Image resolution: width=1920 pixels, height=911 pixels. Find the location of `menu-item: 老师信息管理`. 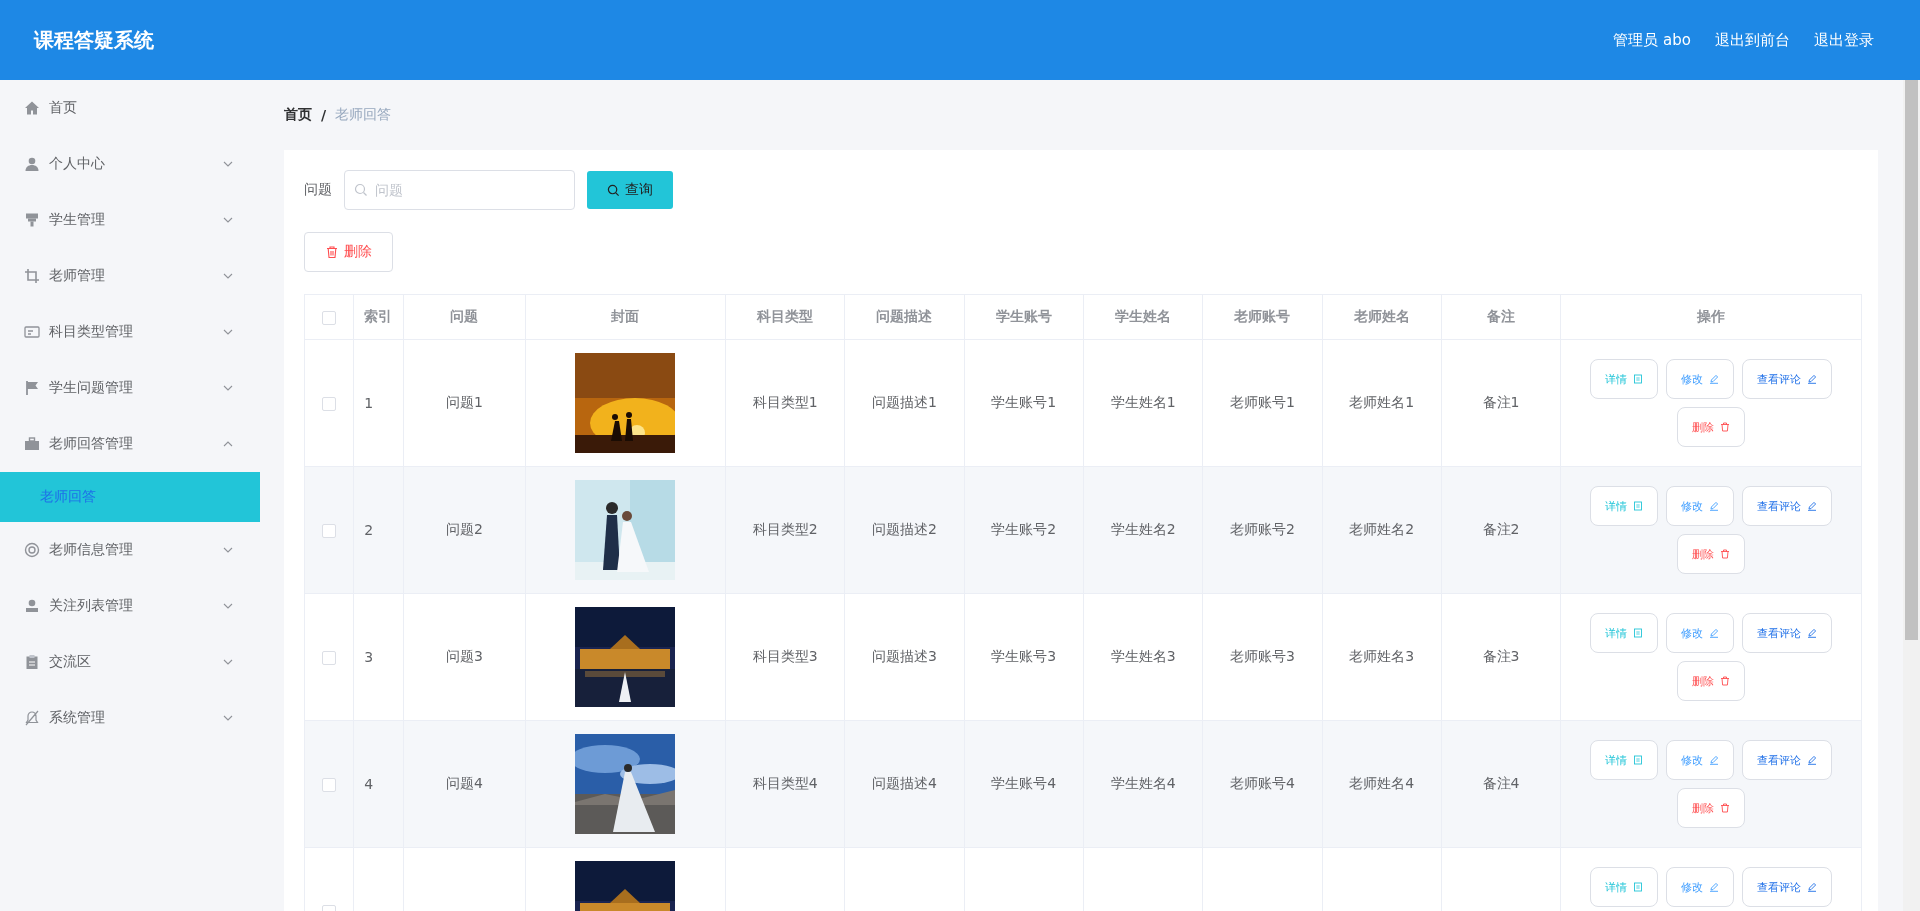

menu-item: 老师信息管理 is located at coordinates (130, 550).